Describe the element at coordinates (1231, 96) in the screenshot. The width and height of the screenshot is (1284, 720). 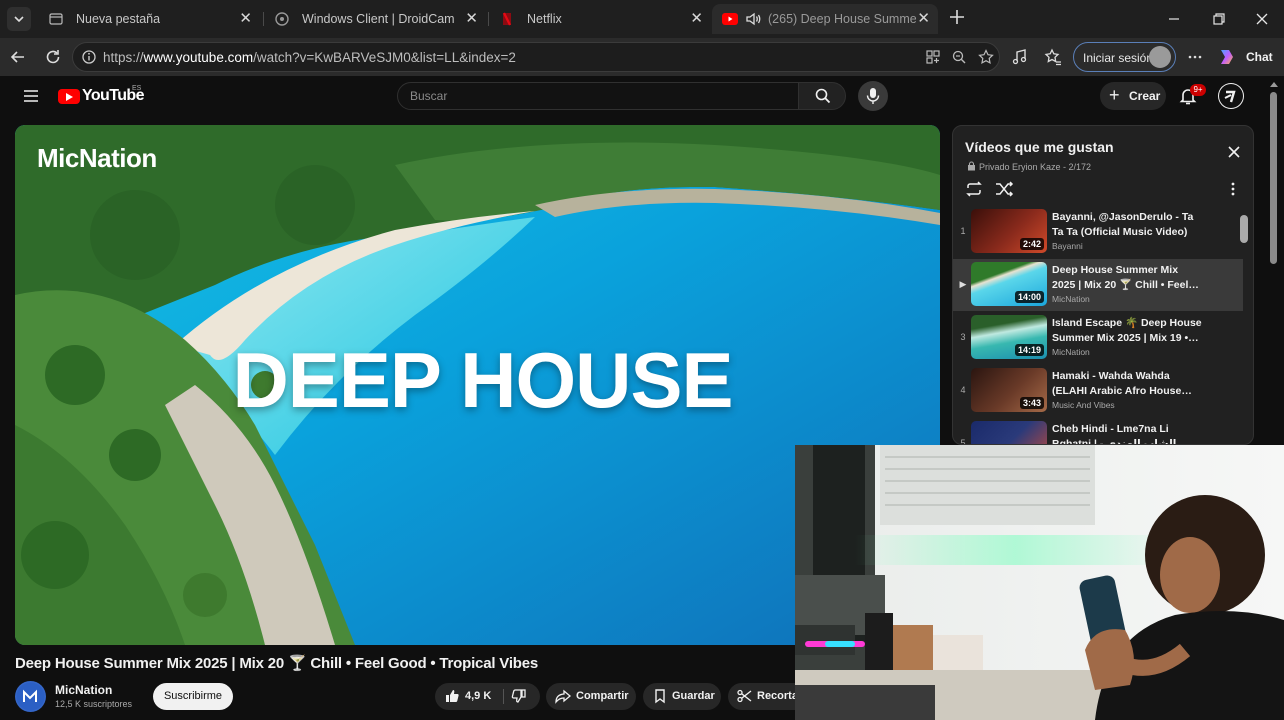
I see `account-avatar` at that location.